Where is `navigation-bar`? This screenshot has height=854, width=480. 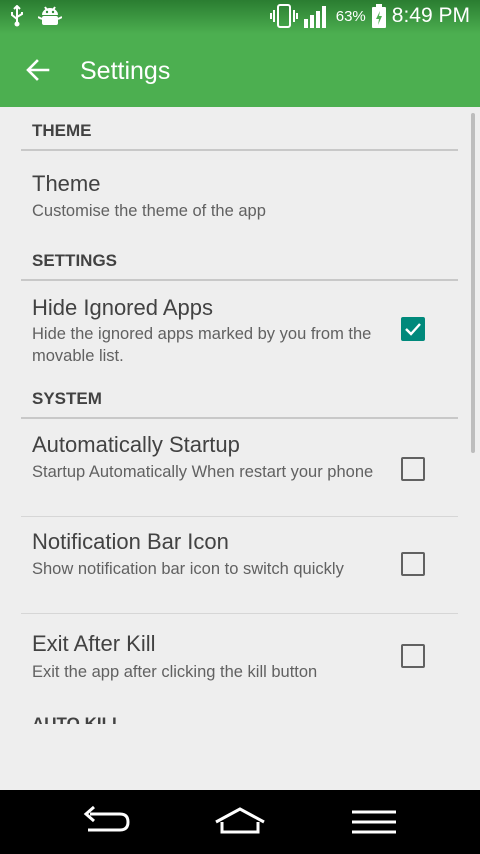 navigation-bar is located at coordinates (240, 822).